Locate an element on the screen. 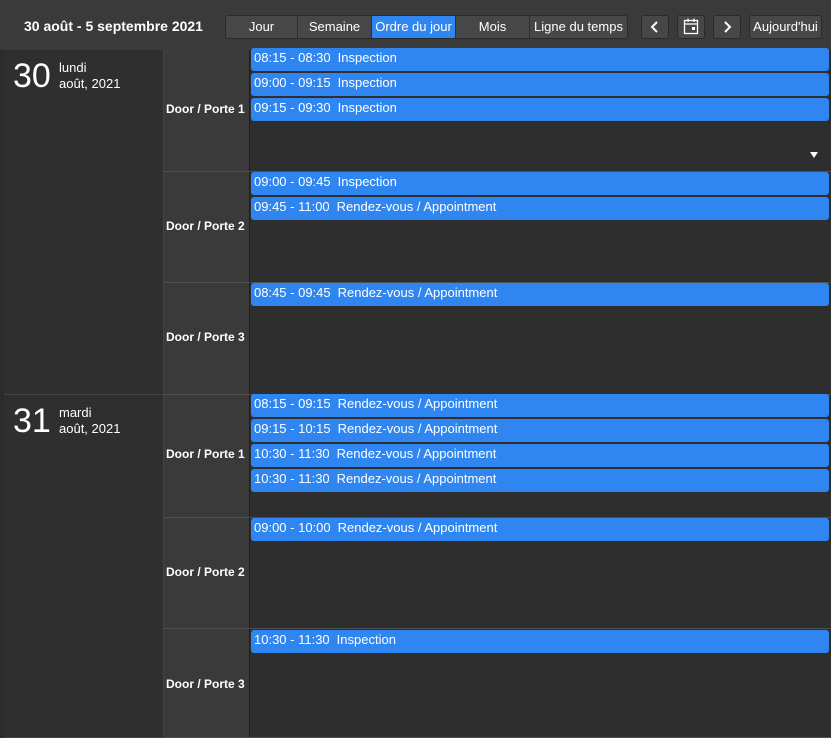  view-button-day: Jour is located at coordinates (262, 27).